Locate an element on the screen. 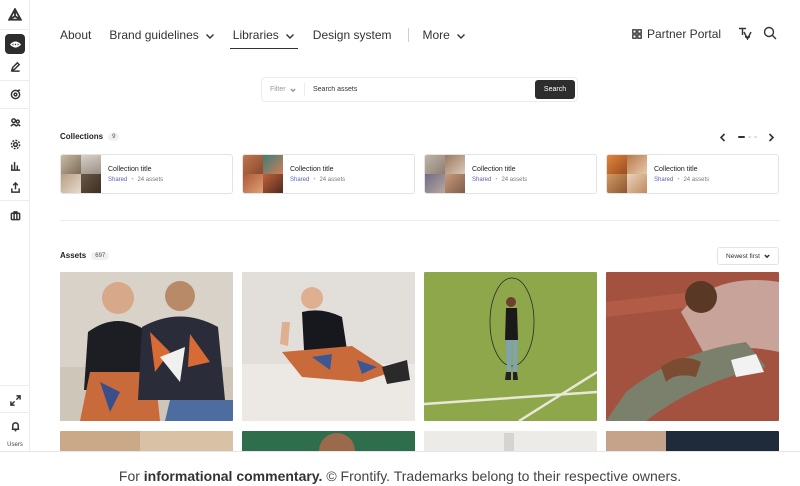  translate-icon is located at coordinates (745, 33).